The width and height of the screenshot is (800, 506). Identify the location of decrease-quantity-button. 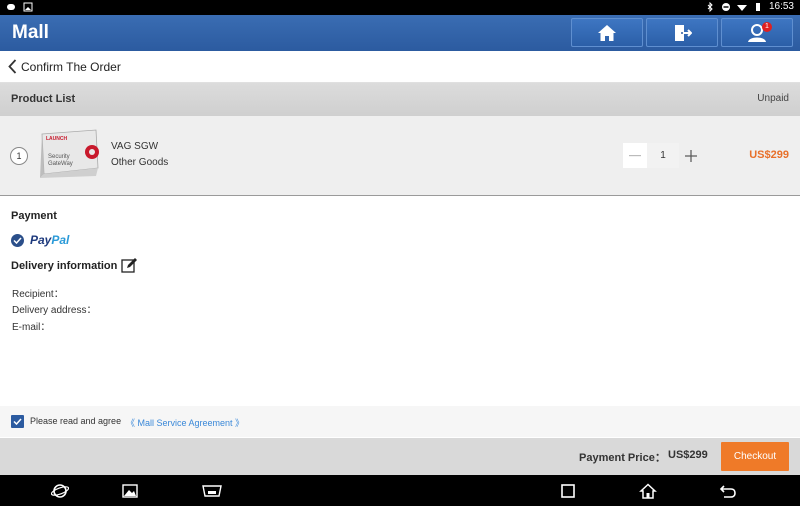
(635, 155).